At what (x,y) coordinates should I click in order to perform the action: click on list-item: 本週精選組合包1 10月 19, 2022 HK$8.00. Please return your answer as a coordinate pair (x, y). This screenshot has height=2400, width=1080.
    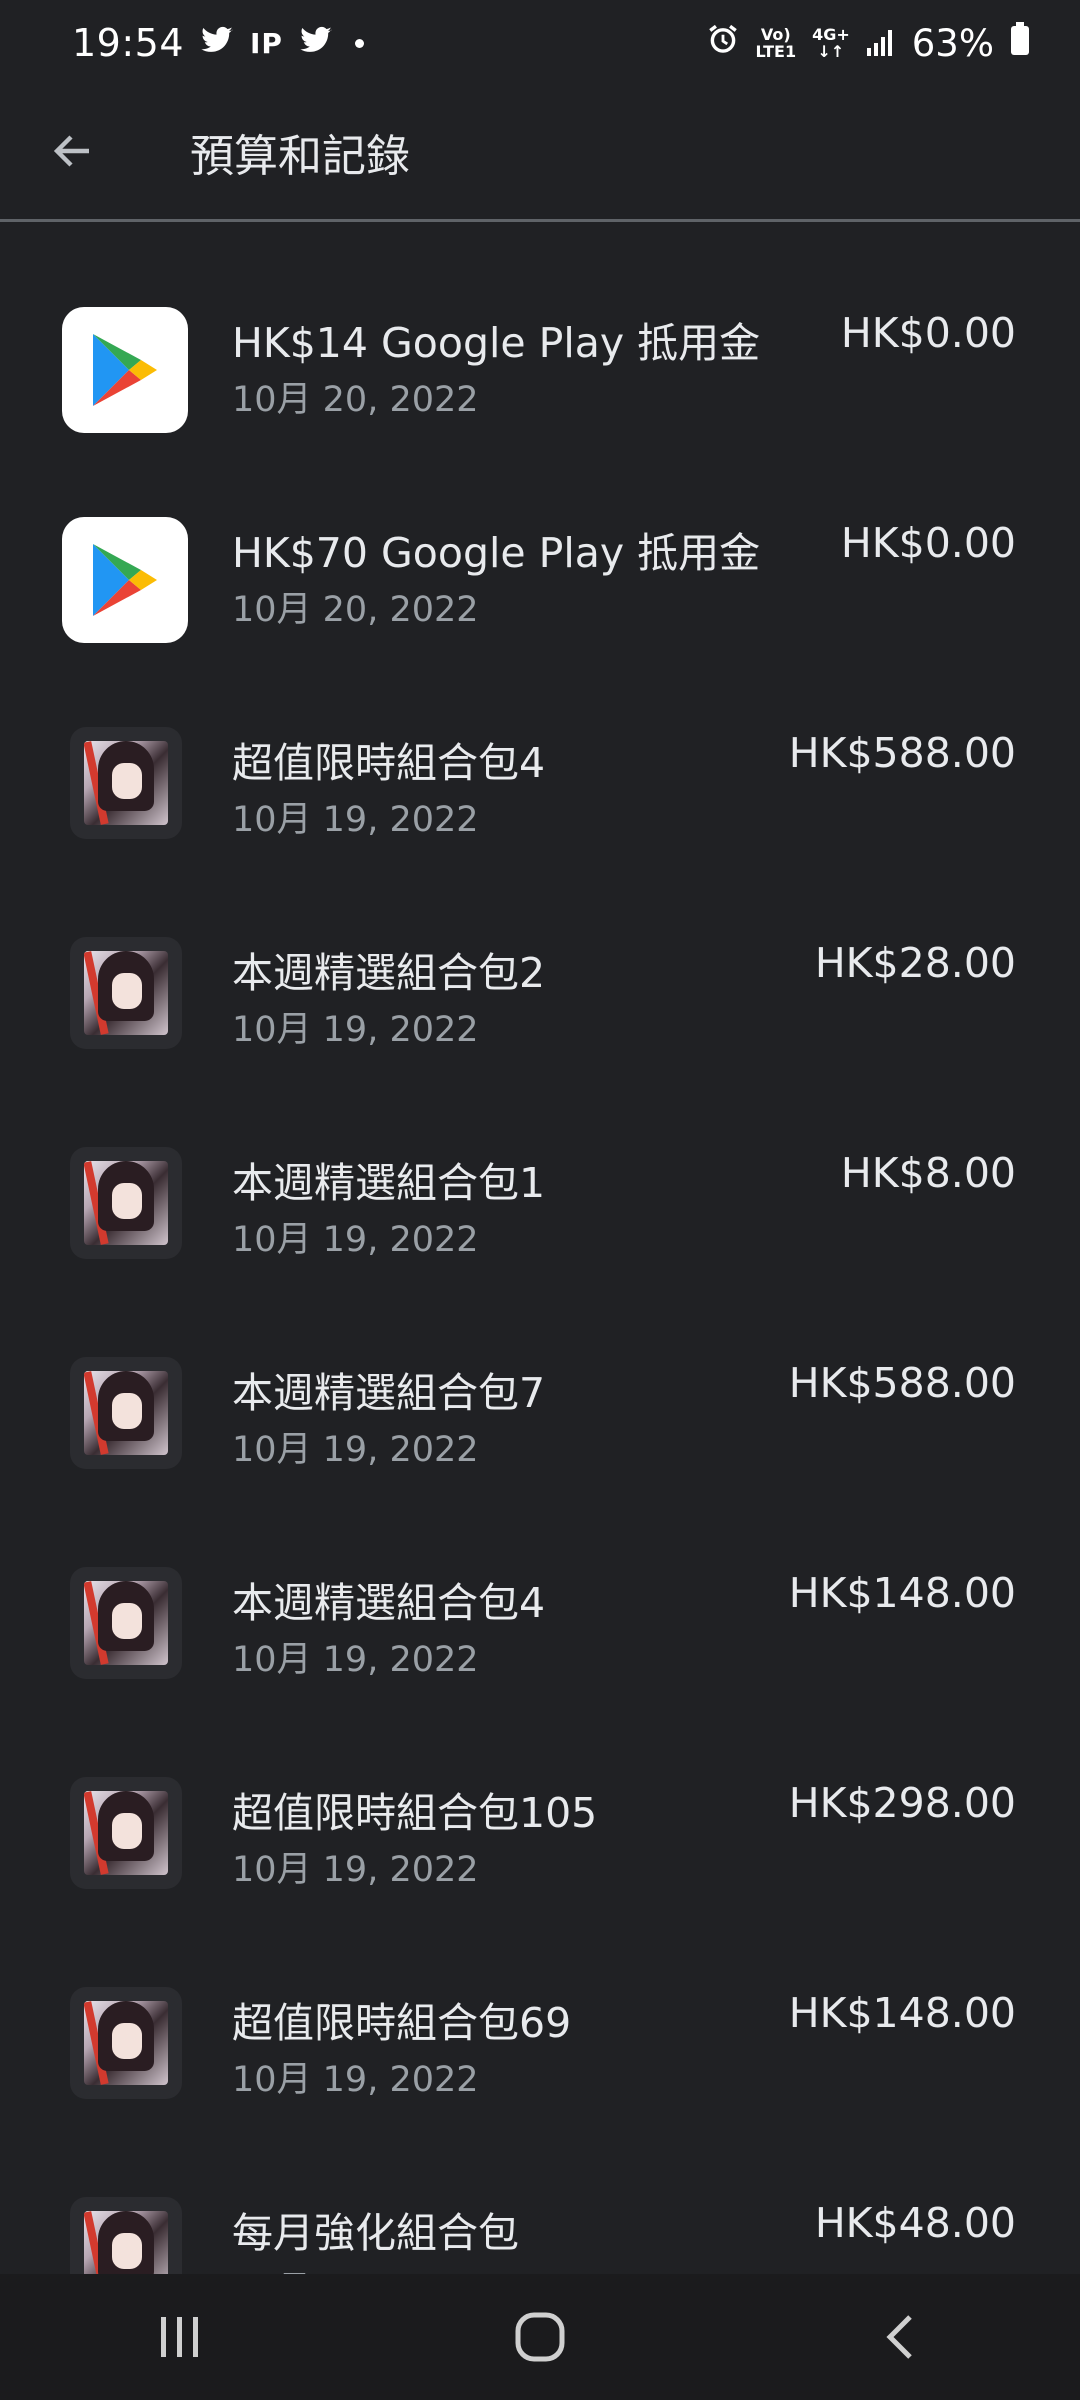
    Looking at the image, I should click on (540, 1170).